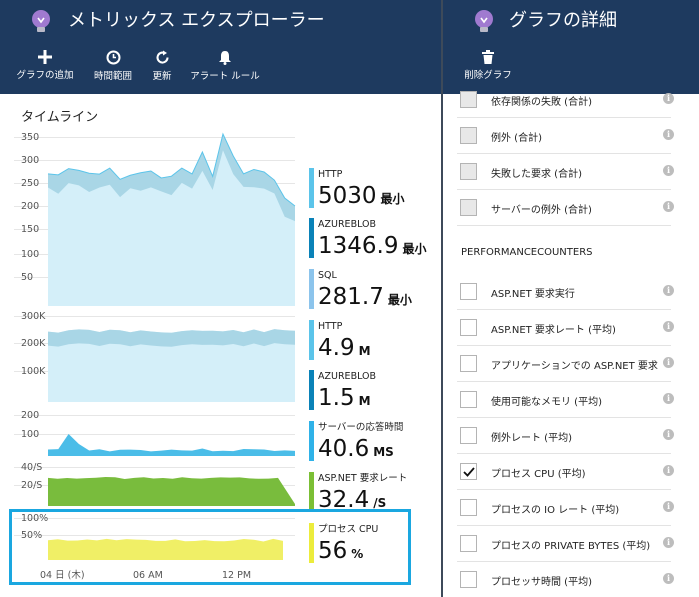  I want to click on chart-details-header: グラフの詳細 削除グラフ, so click(571, 47).